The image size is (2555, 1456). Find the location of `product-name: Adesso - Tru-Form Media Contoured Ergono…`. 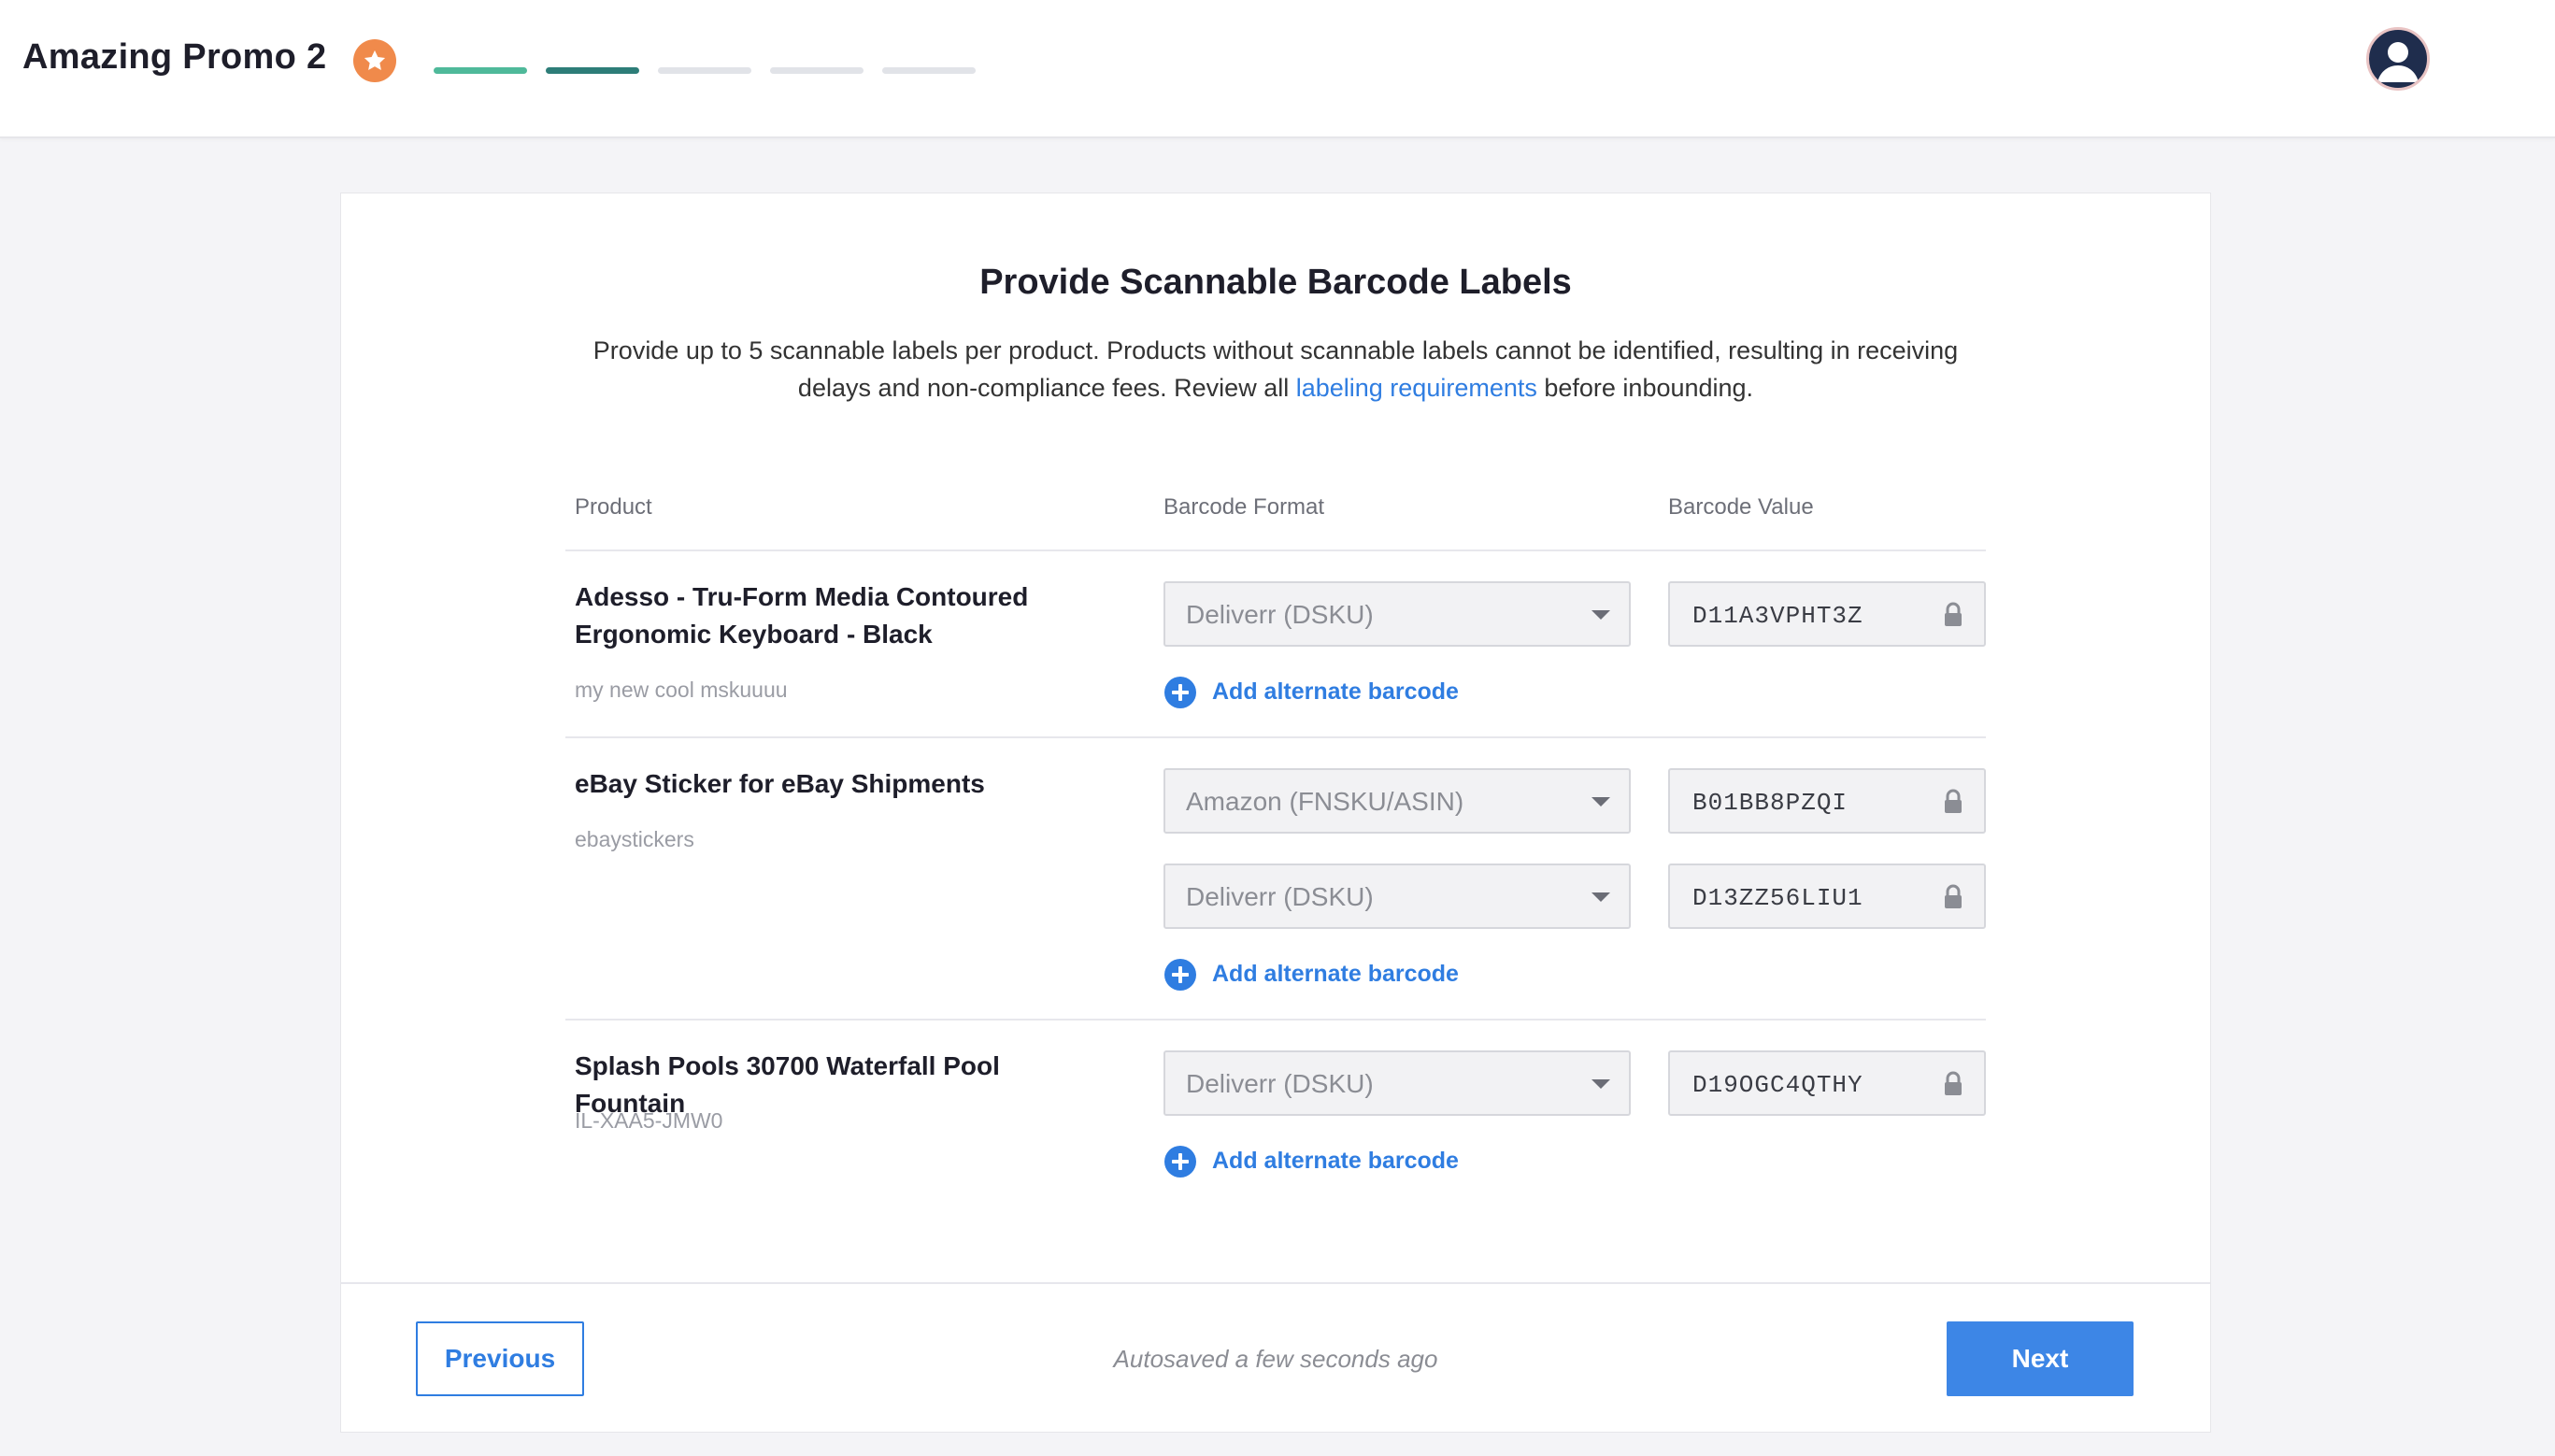

product-name: Adesso - Tru-Form Media Contoured Ergono… is located at coordinates (802, 615).